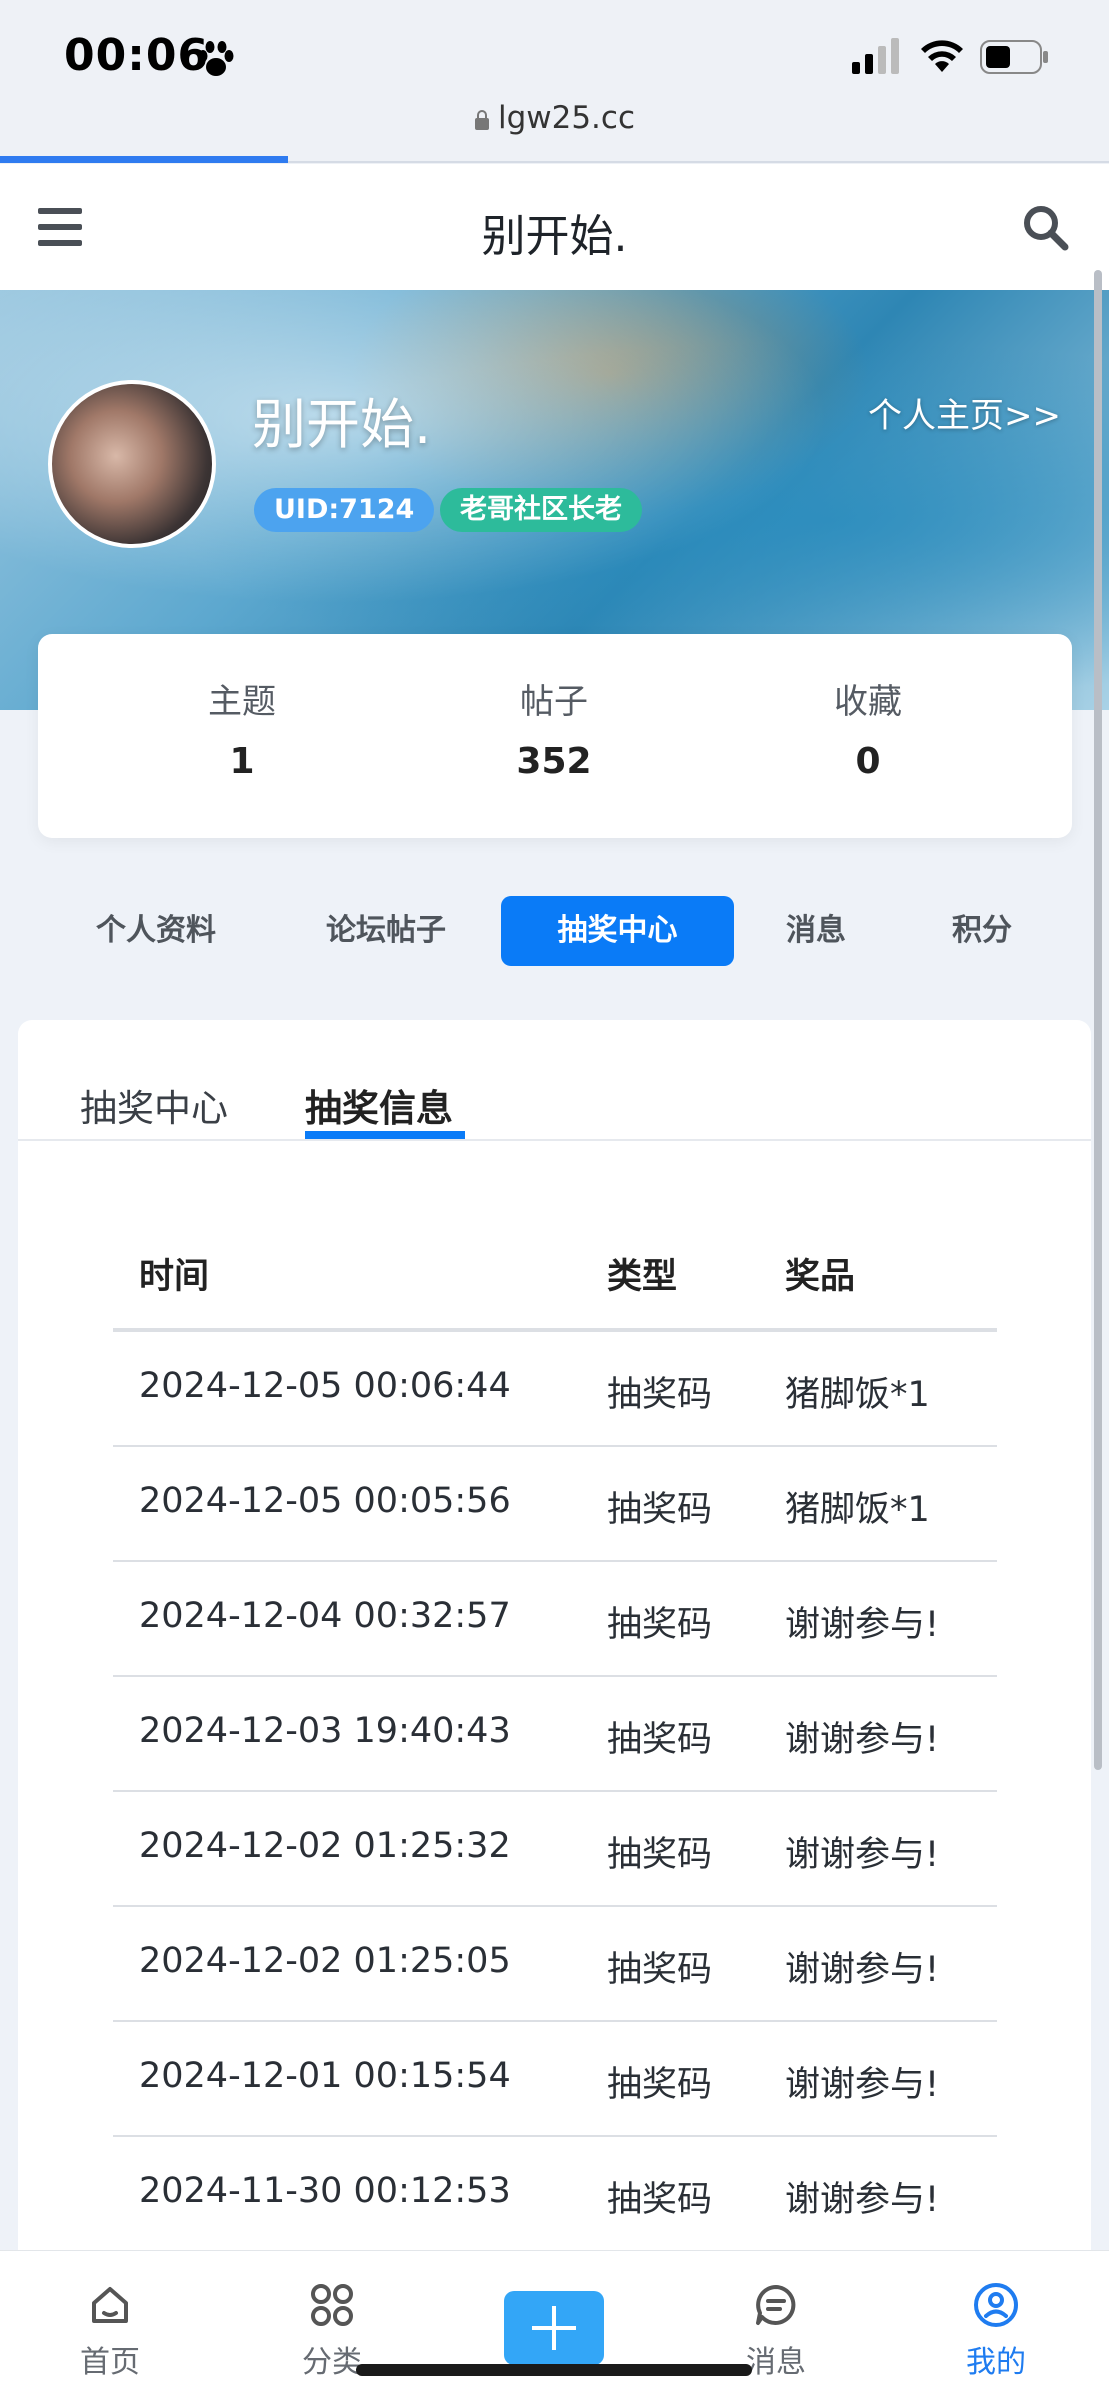 The height and width of the screenshot is (2400, 1109). Describe the element at coordinates (325, 1846) in the screenshot. I see `cell-time: 2024-12-02 01:25:32` at that location.